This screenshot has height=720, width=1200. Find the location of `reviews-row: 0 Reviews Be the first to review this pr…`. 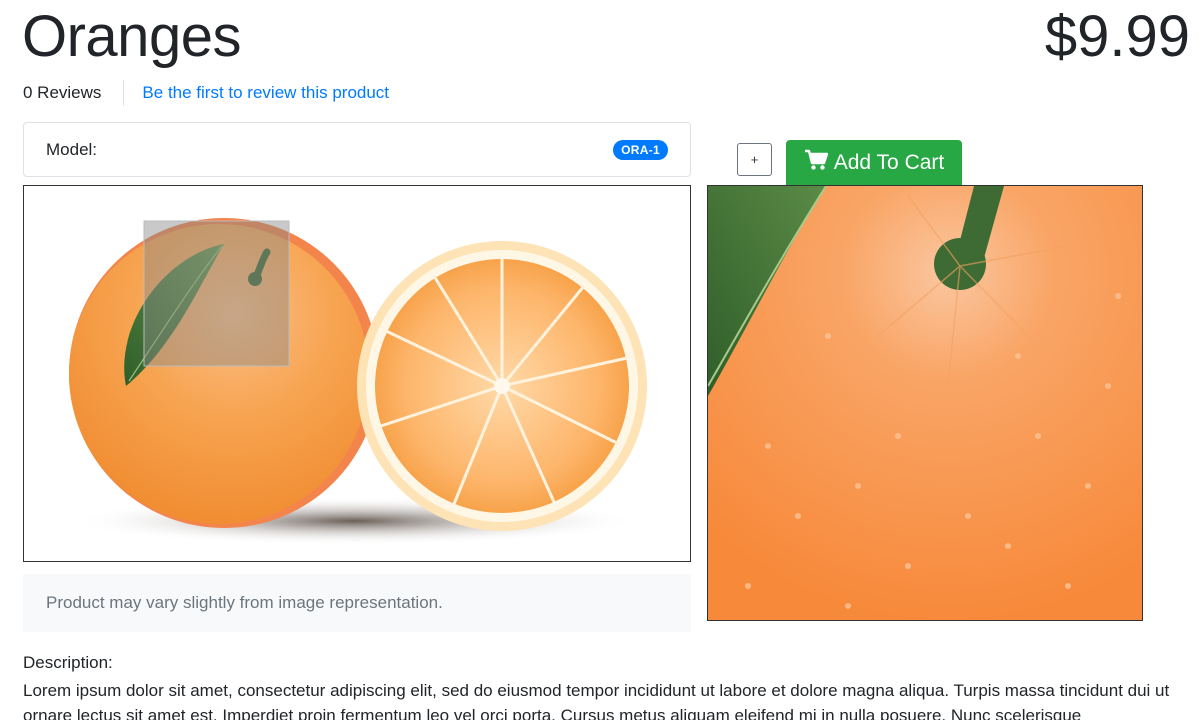

reviews-row: 0 Reviews Be the first to review this pr… is located at coordinates (206, 93).